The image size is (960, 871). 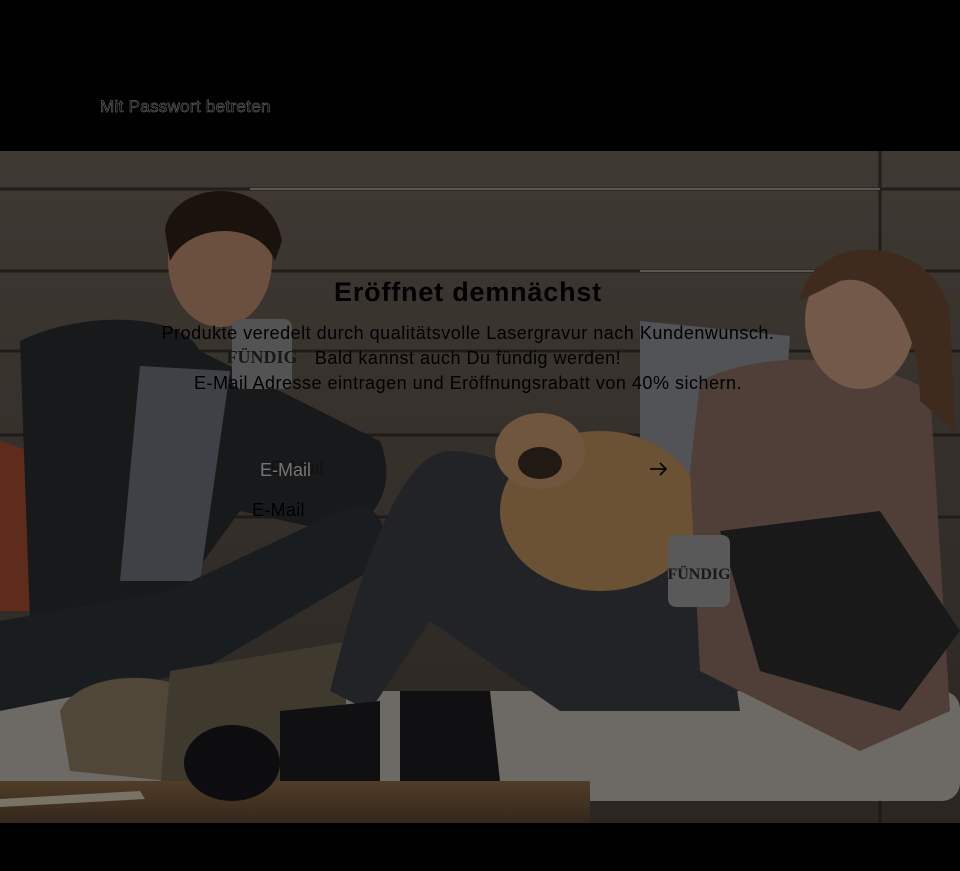 I want to click on newsletter-form: E-Mail, so click(x=468, y=470).